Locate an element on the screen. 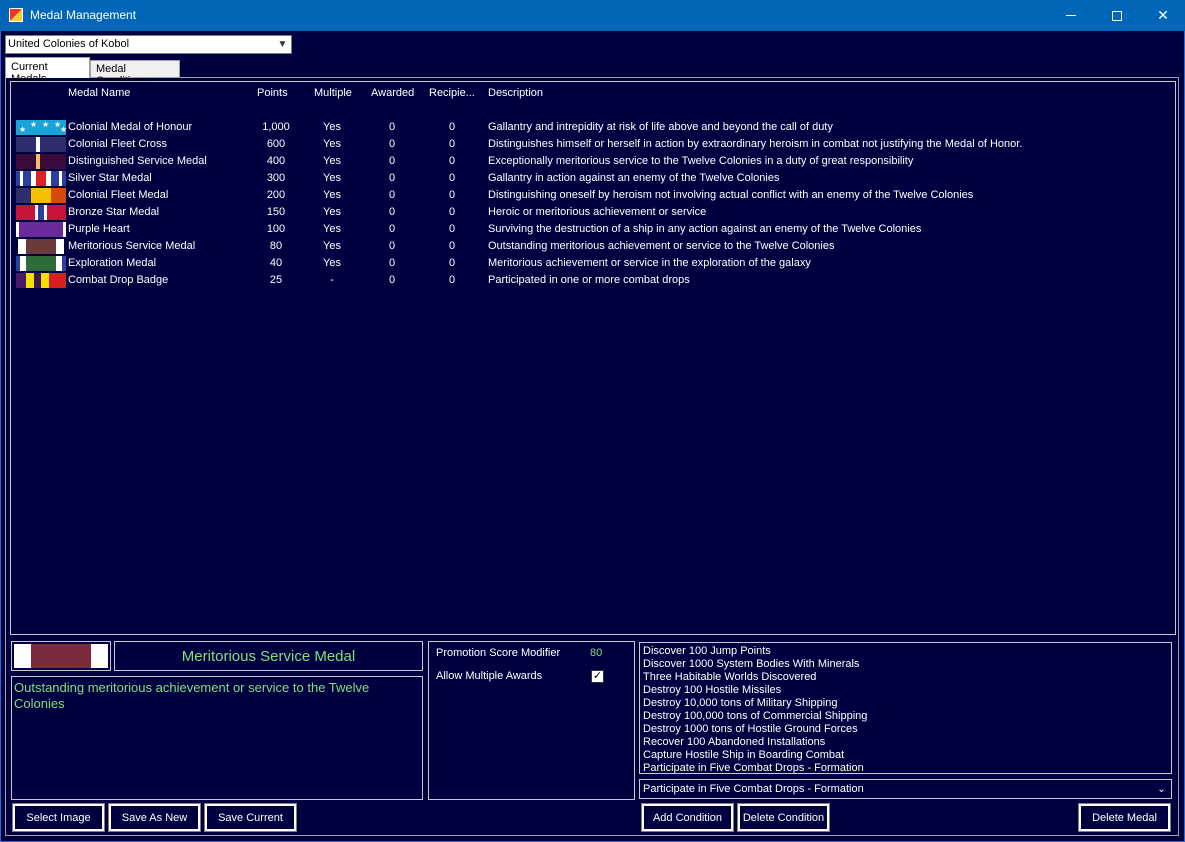 The image size is (1185, 842). chevron-down-icon: ▼ is located at coordinates (282, 44).